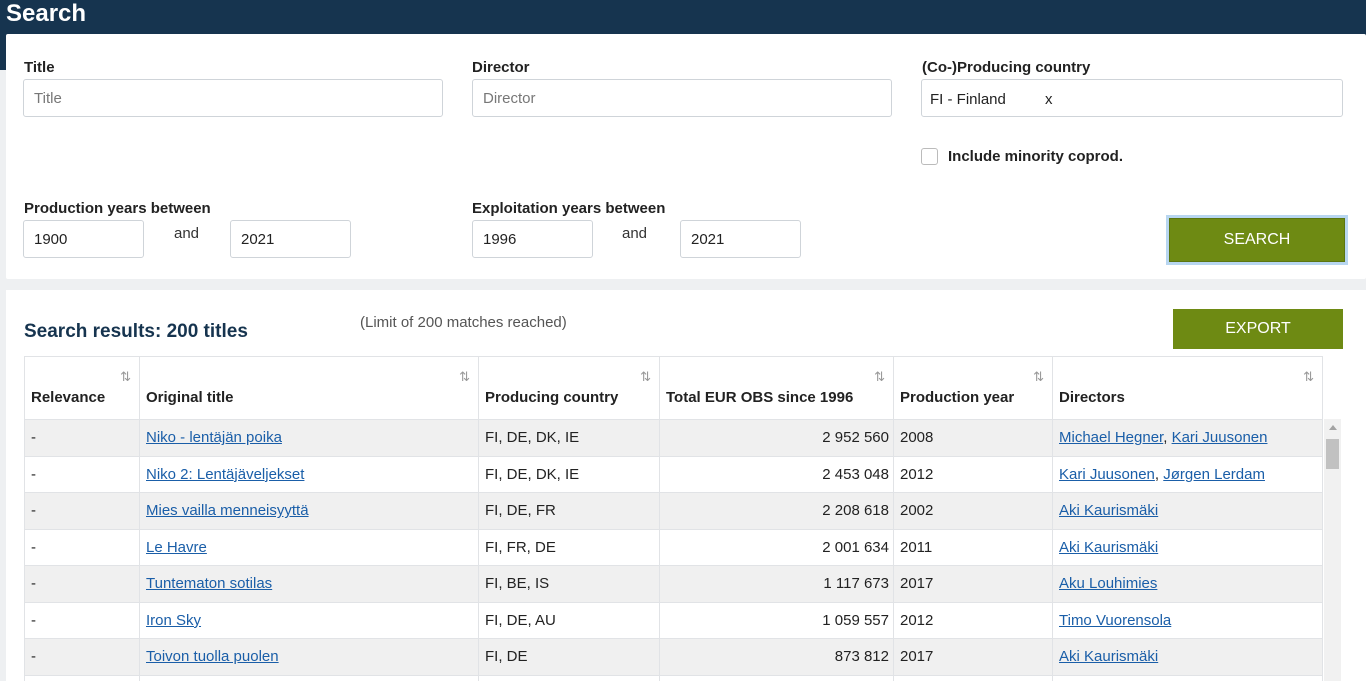 Image resolution: width=1366 pixels, height=681 pixels. Describe the element at coordinates (973, 474) in the screenshot. I see `production-year-cell: 2012` at that location.